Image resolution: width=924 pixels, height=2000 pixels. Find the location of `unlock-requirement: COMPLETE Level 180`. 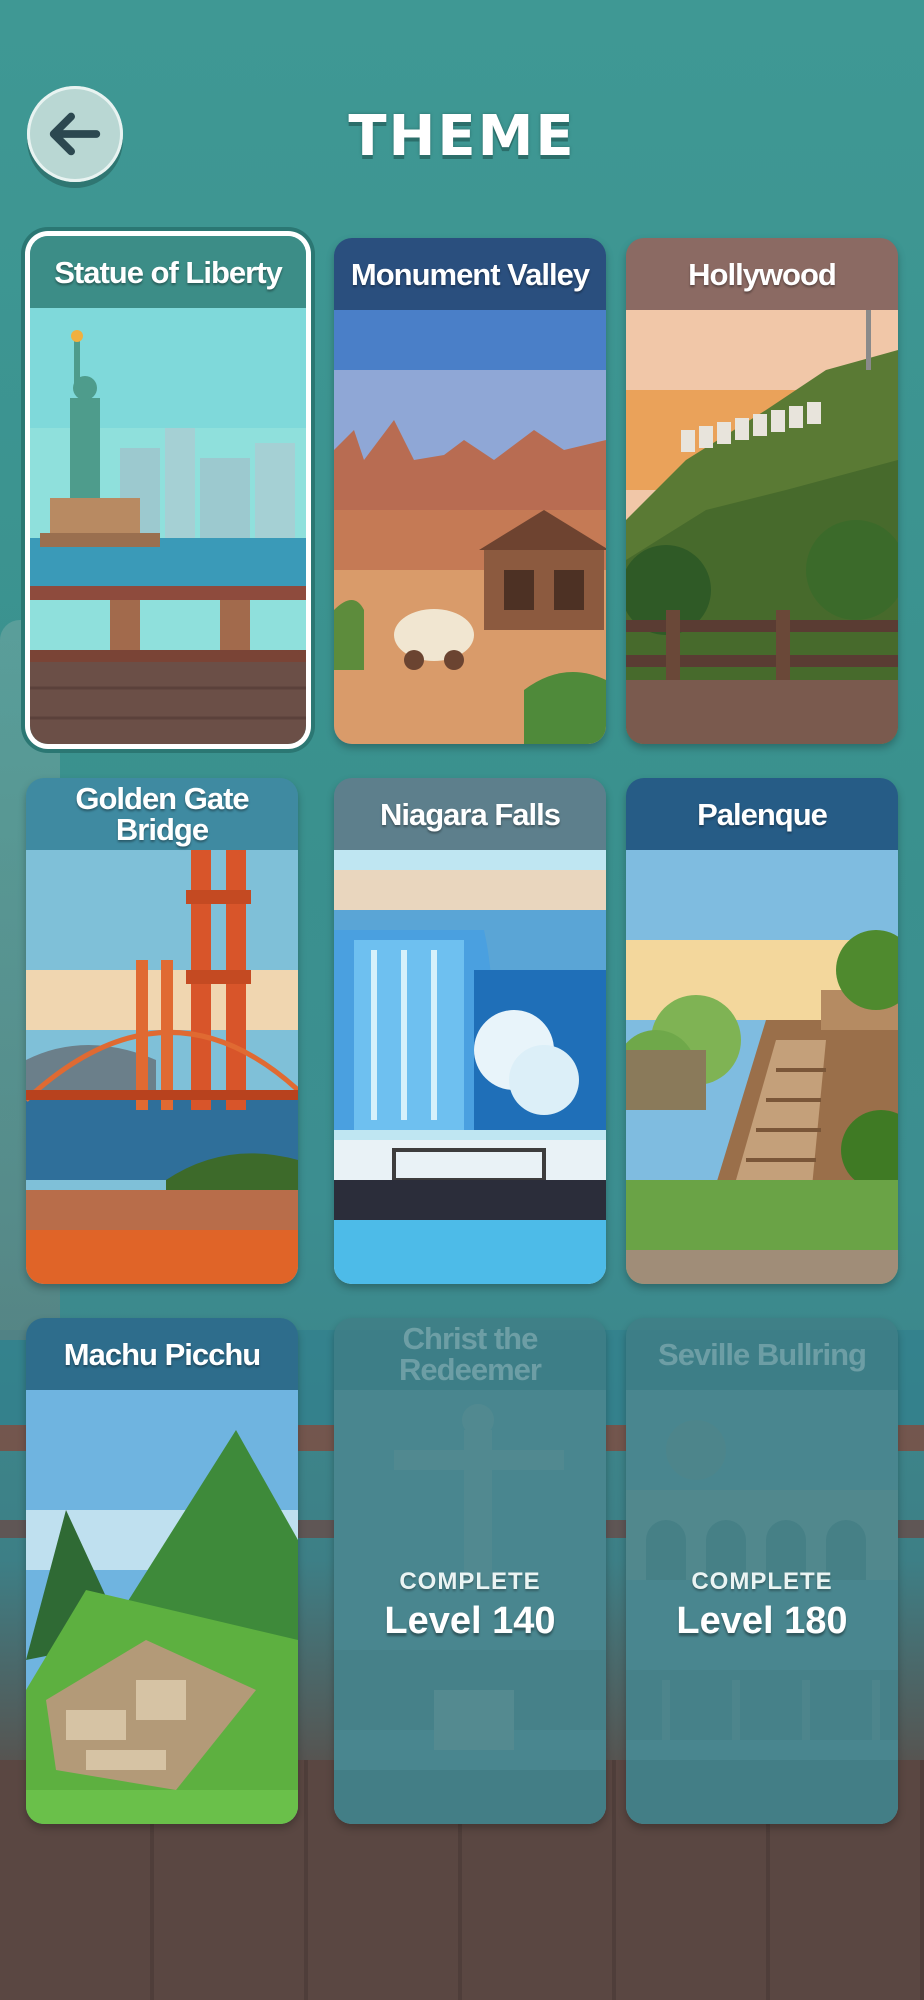

unlock-requirement: COMPLETE Level 180 is located at coordinates (762, 1605).